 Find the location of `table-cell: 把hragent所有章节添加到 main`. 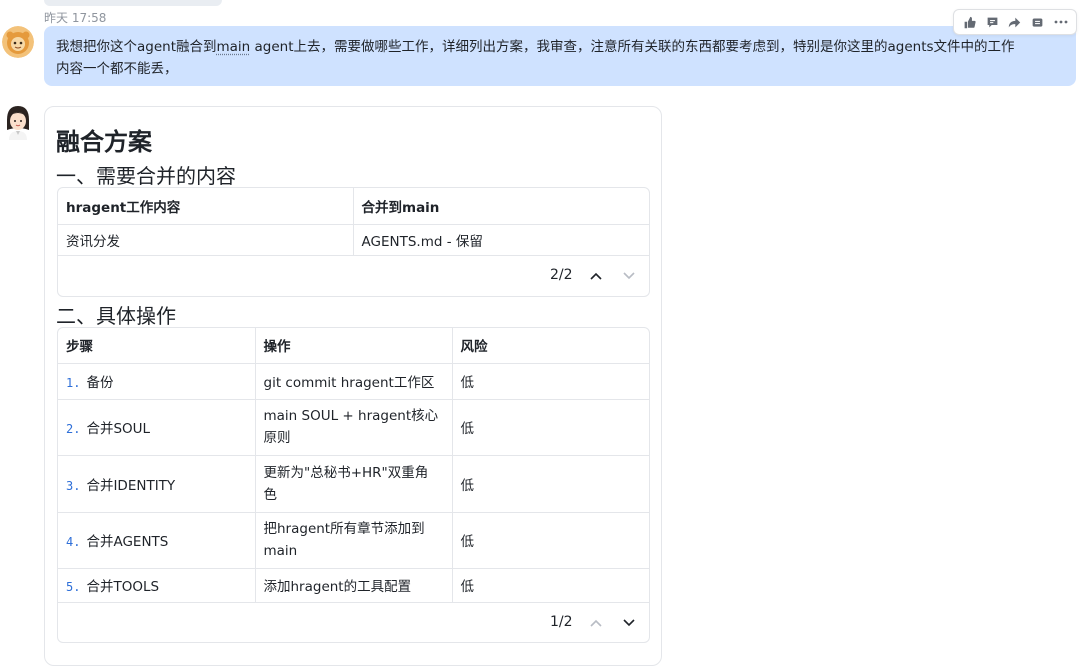

table-cell: 把hragent所有章节添加到 main is located at coordinates (354, 540).